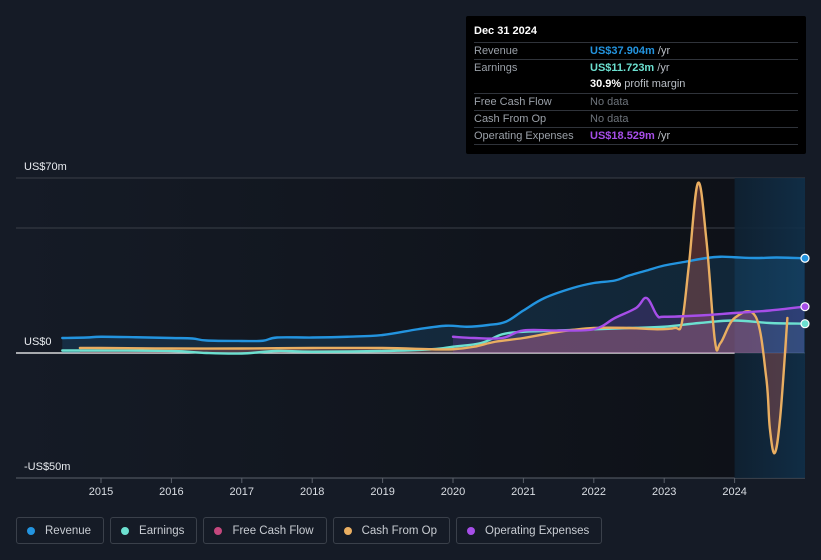 The width and height of the screenshot is (821, 560). I want to click on tooltip-row-label: Free Cash Flow, so click(513, 102).